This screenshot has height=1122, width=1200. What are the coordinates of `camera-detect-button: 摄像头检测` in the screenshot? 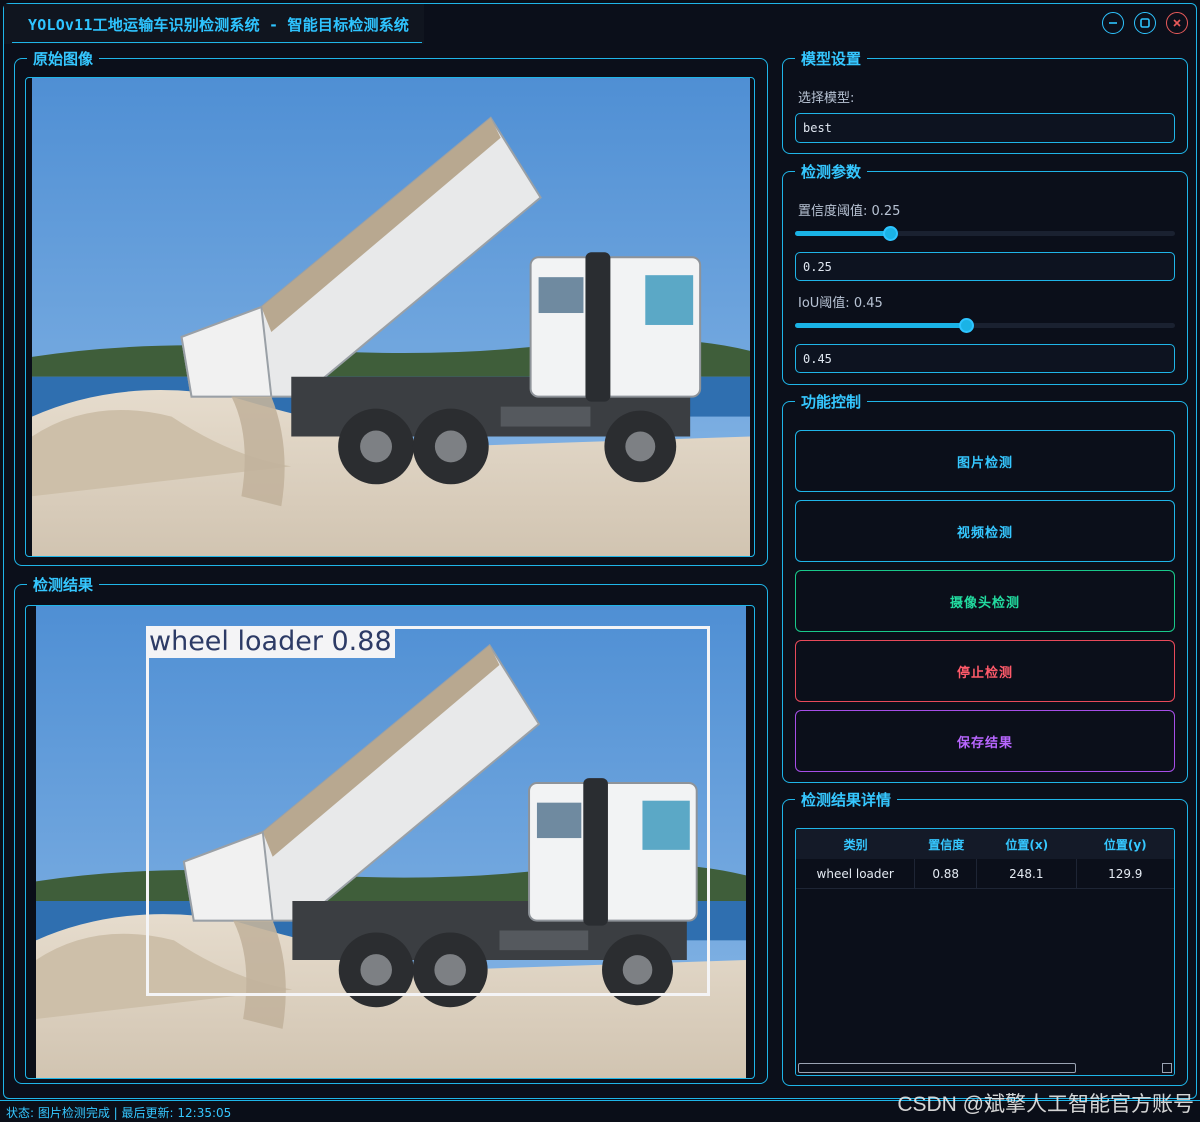 It's located at (985, 601).